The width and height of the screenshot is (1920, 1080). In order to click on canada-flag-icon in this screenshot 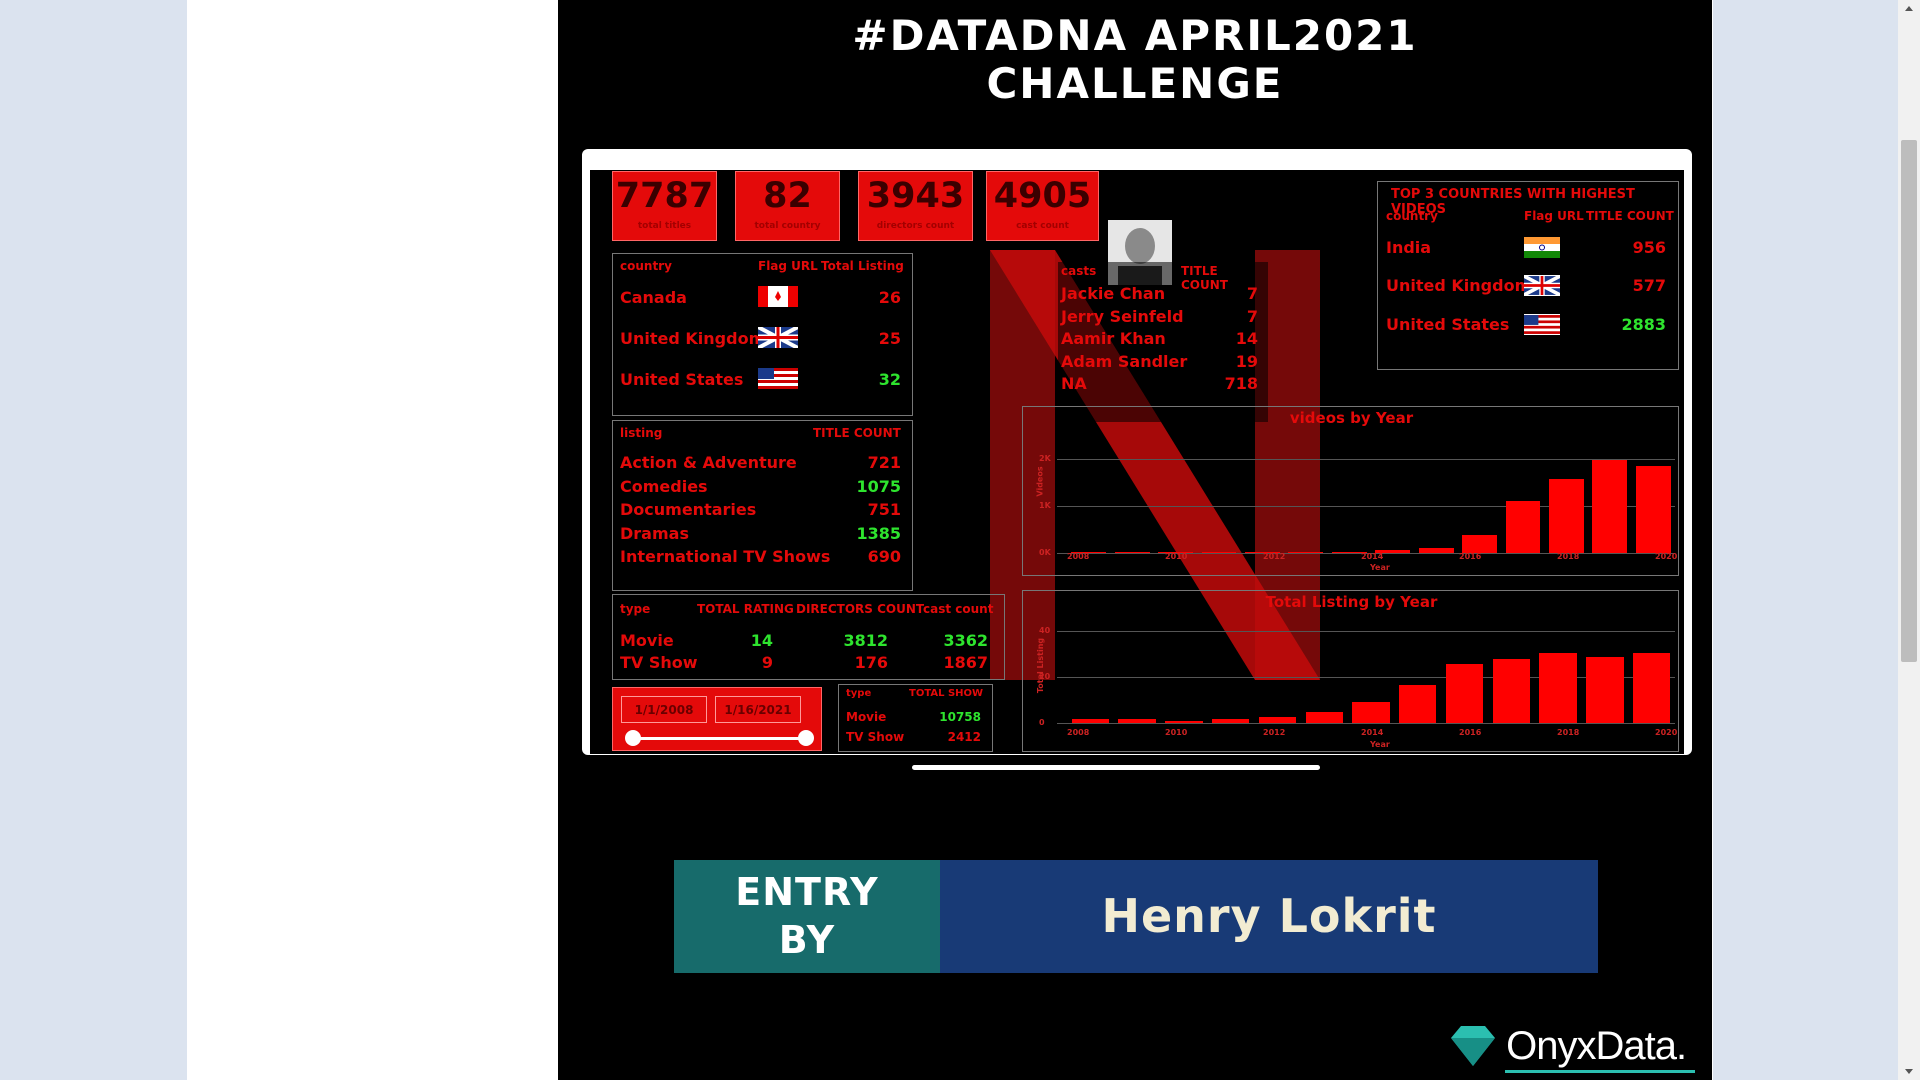, I will do `click(778, 296)`.